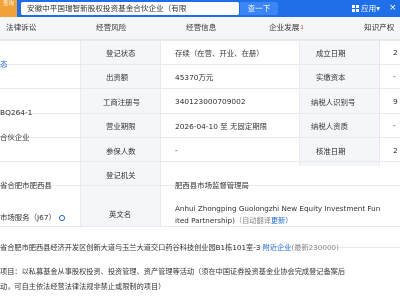 The width and height of the screenshot is (400, 300). What do you see at coordinates (121, 151) in the screenshot?
I see `label-insured: 参保人数` at bounding box center [121, 151].